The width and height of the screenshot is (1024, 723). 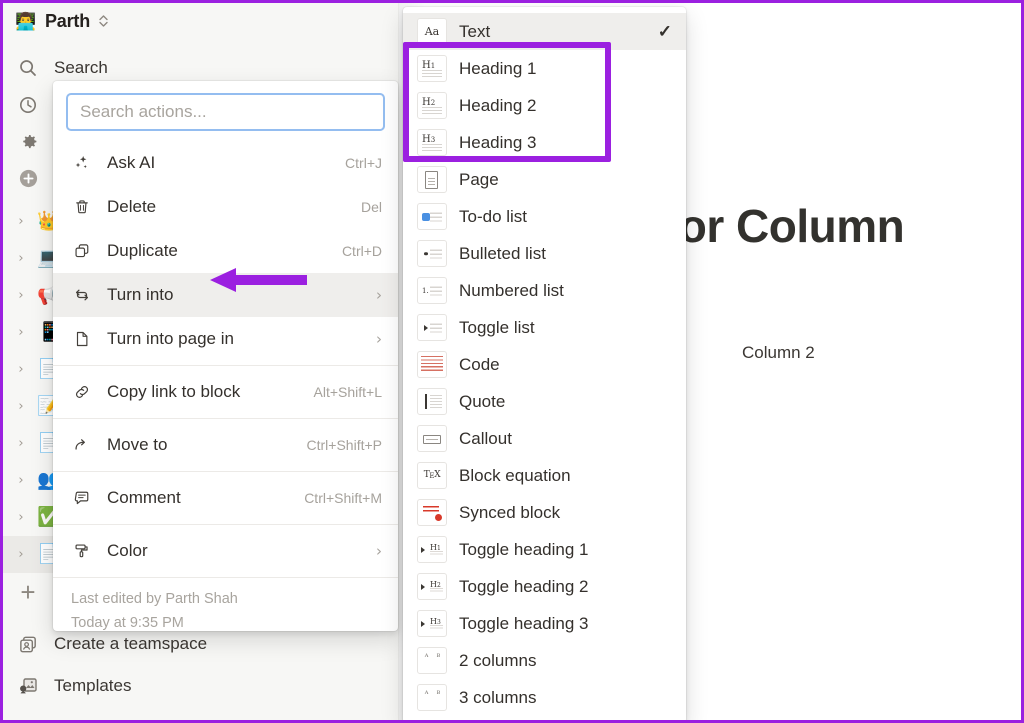 What do you see at coordinates (524, 623) in the screenshot?
I see `submenu-item-label: Toggle heading 3` at bounding box center [524, 623].